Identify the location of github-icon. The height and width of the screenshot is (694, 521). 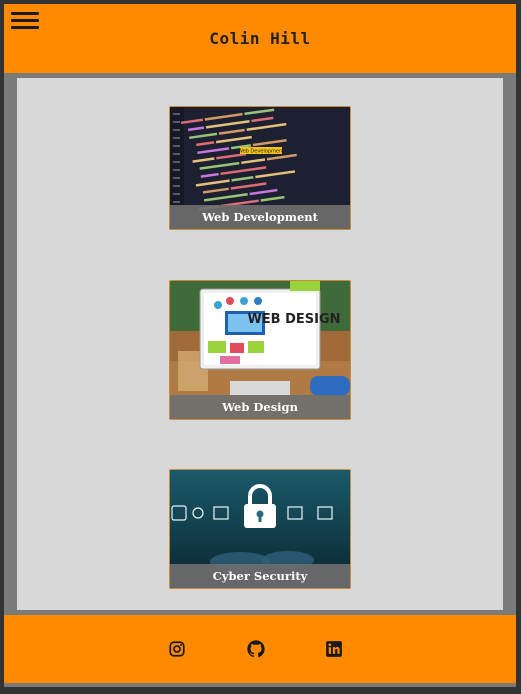
(256, 649).